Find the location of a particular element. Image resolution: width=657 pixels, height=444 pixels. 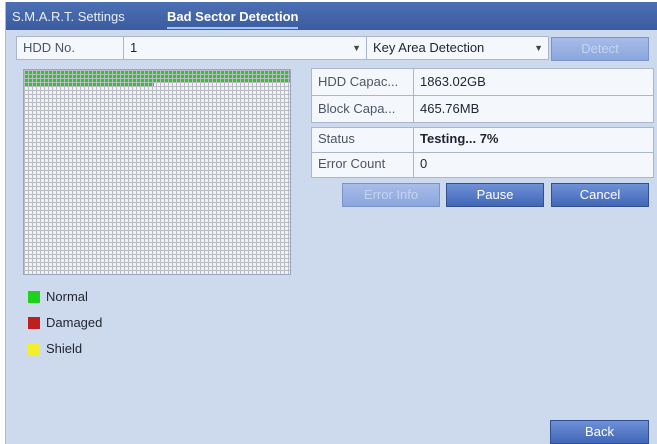

block-capacity-value-cell: 465.76MB is located at coordinates (533, 109).